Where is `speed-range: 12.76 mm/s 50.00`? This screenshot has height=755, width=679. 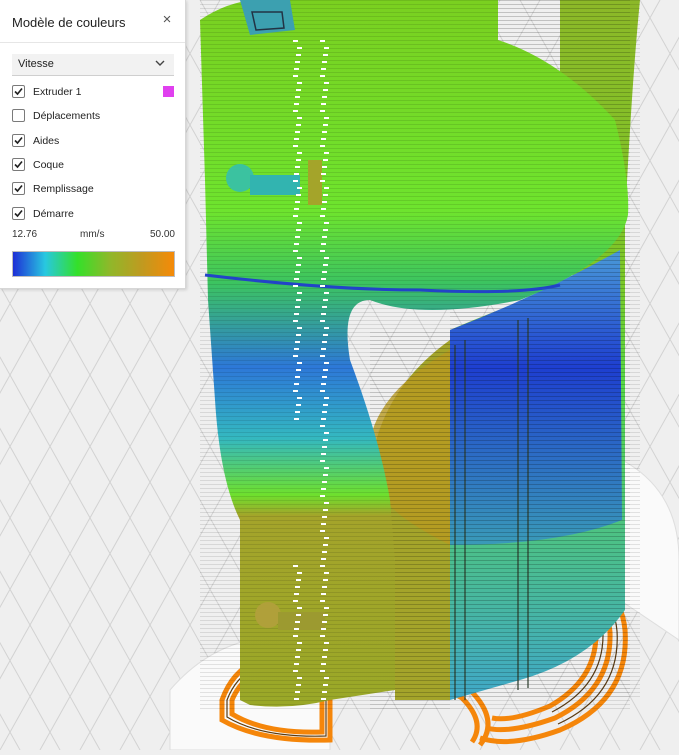 speed-range: 12.76 mm/s 50.00 is located at coordinates (93, 236).